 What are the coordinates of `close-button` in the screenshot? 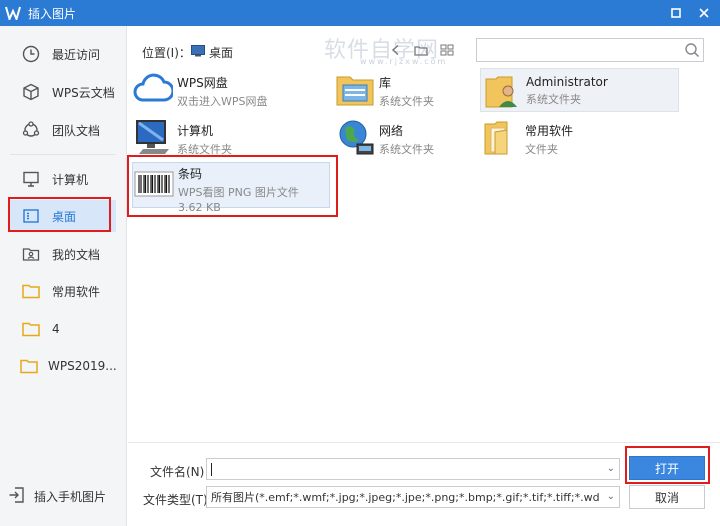 It's located at (704, 13).